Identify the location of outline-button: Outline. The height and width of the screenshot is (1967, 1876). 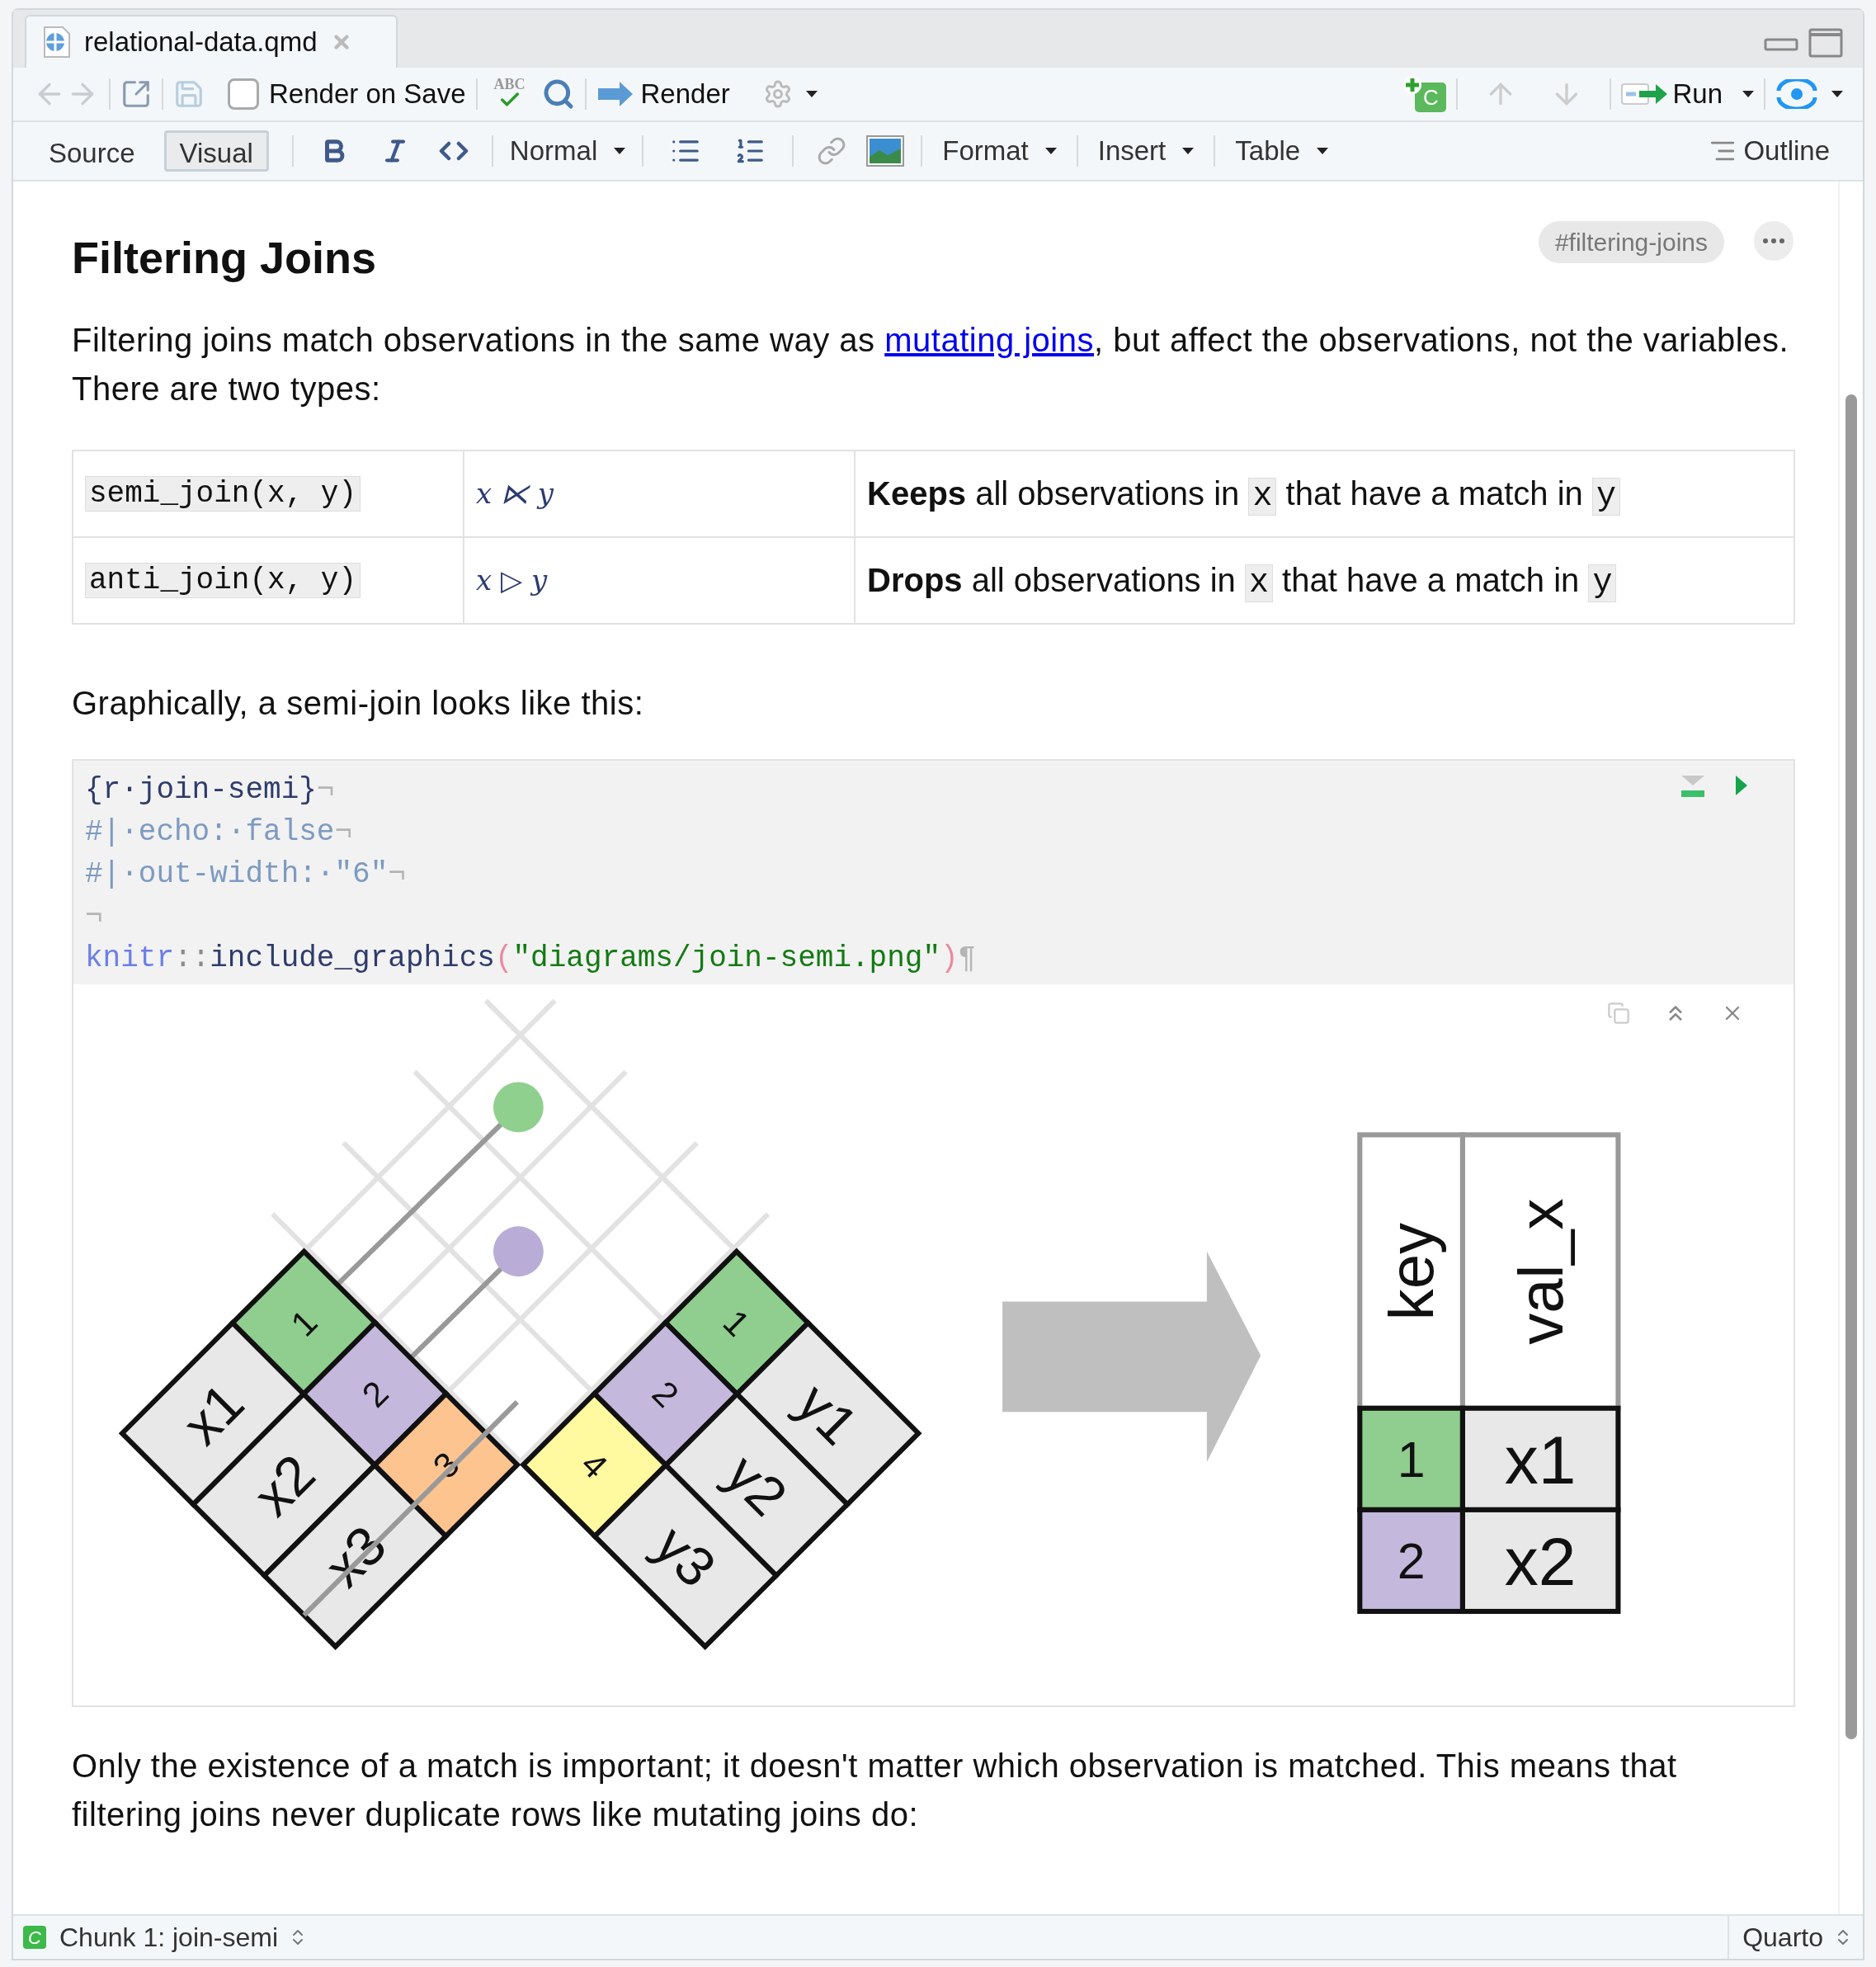
(1769, 151).